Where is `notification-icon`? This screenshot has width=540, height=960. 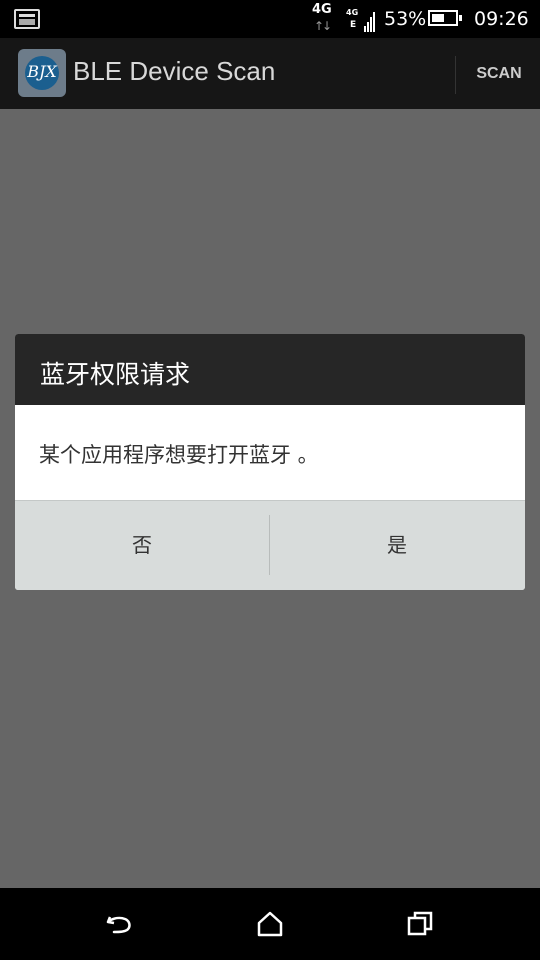
notification-icon is located at coordinates (27, 19).